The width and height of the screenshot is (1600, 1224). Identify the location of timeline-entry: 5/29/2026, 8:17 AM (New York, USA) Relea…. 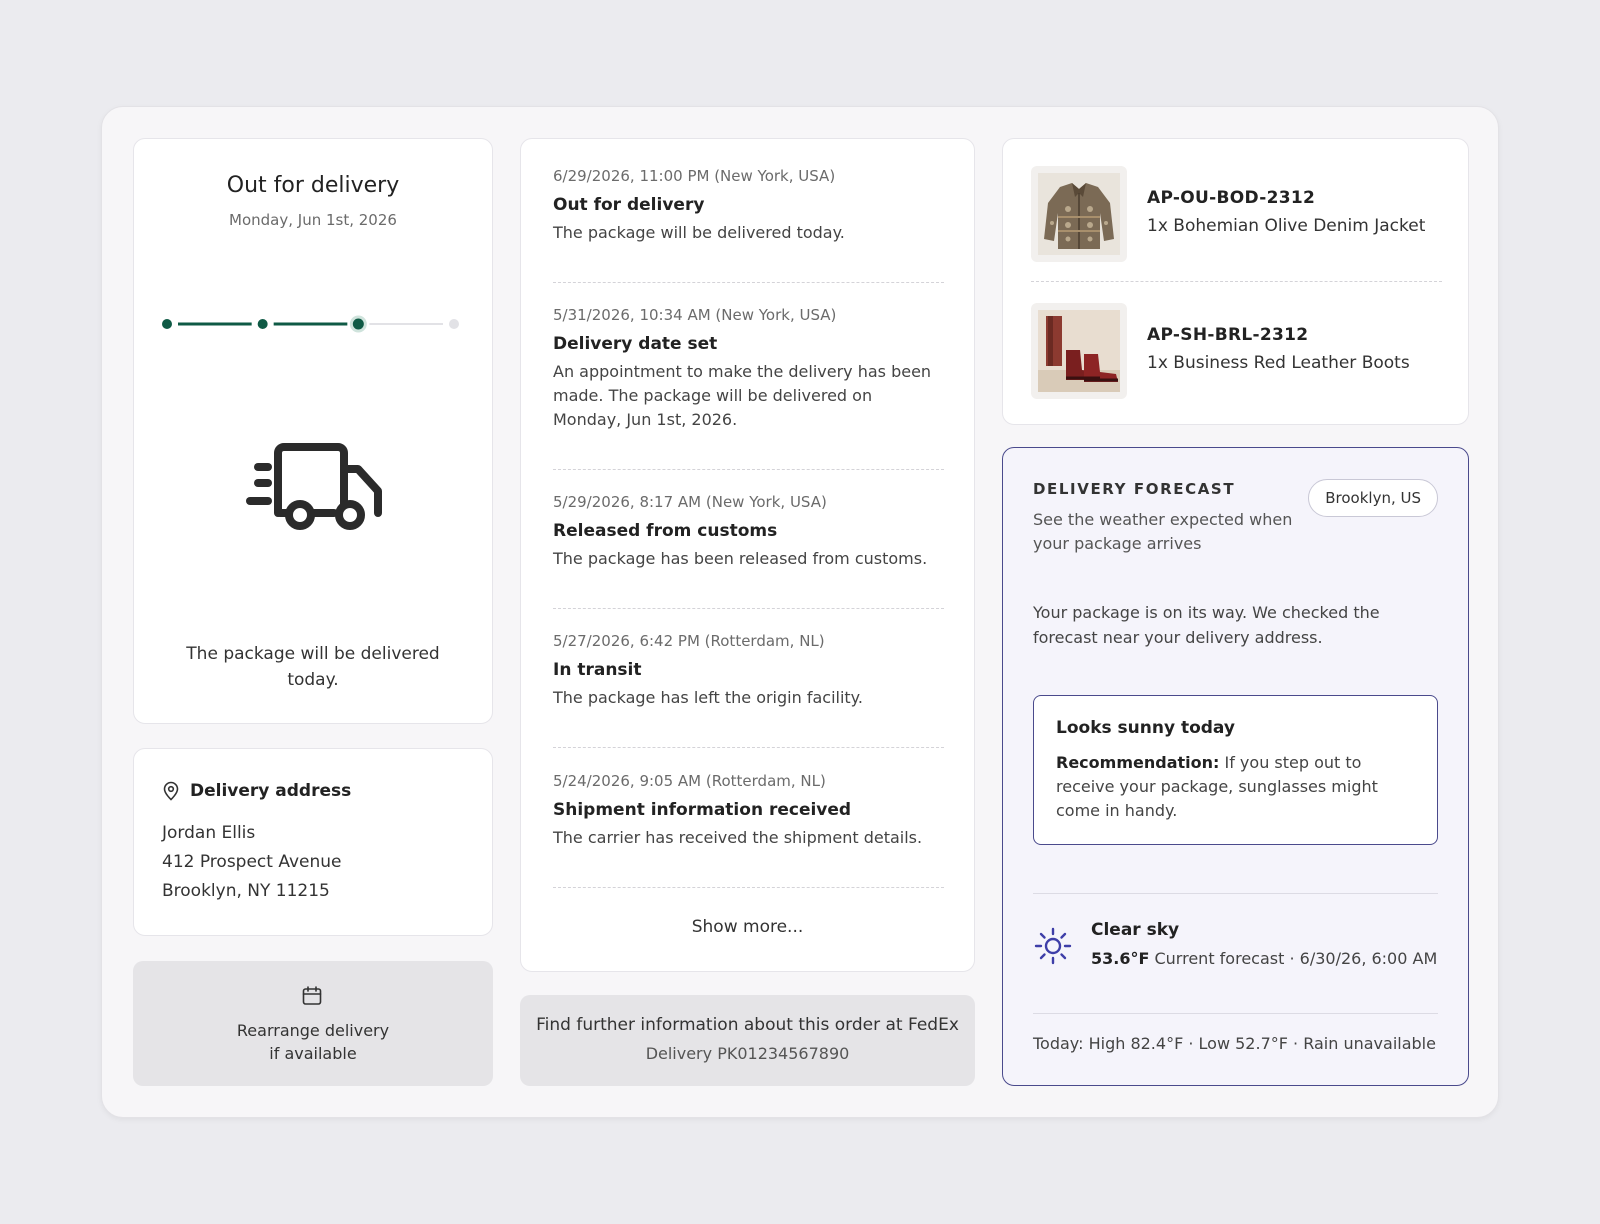
(748, 551).